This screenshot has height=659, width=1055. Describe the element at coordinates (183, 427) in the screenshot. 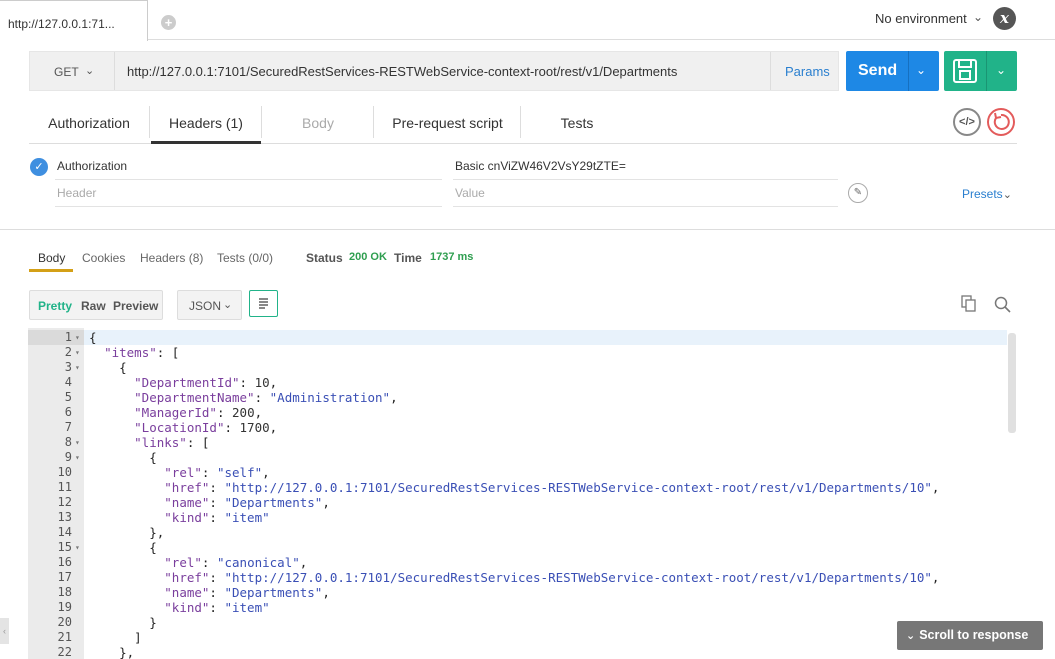

I see `code-line: "LocationId": 1700,` at that location.